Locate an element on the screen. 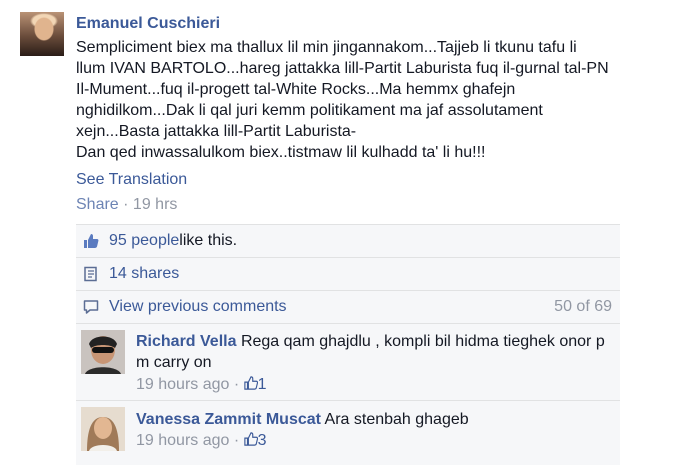 The height and width of the screenshot is (466, 675). view-previous-comments-link: View previous comments is located at coordinates (198, 307).